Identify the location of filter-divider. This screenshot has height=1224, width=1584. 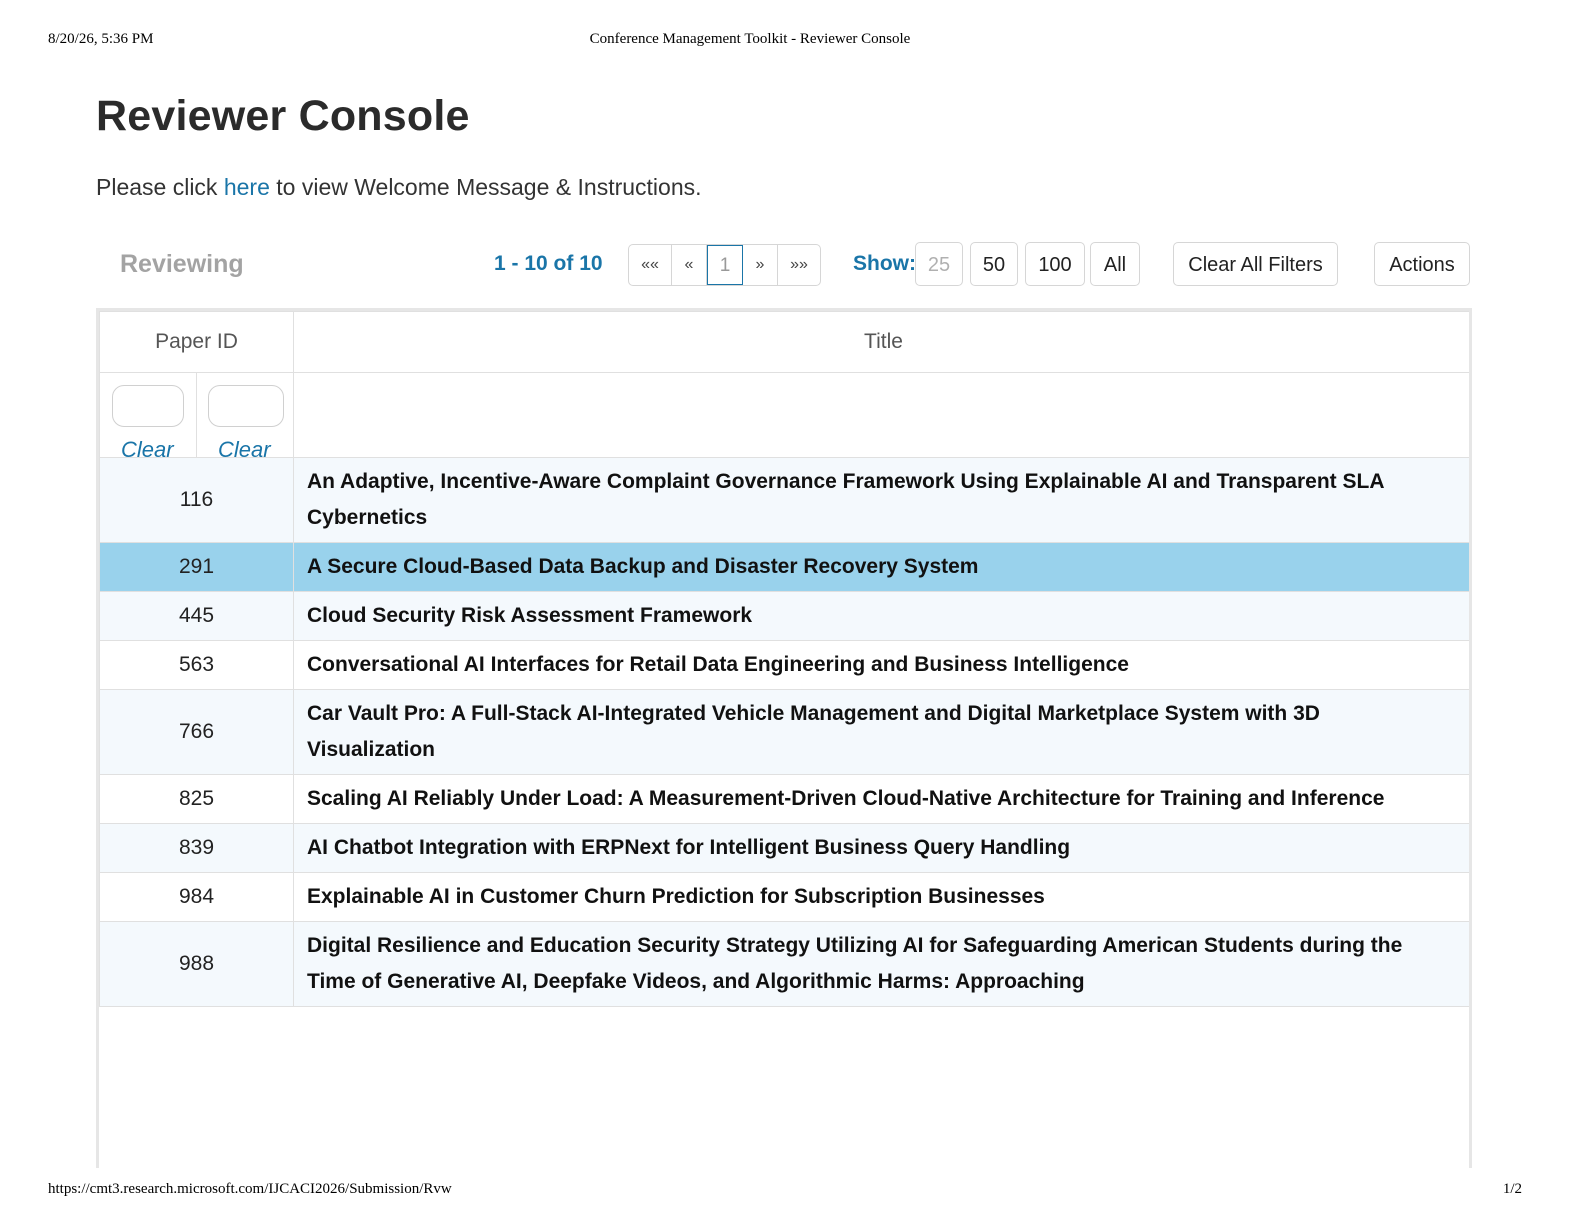
(196, 415).